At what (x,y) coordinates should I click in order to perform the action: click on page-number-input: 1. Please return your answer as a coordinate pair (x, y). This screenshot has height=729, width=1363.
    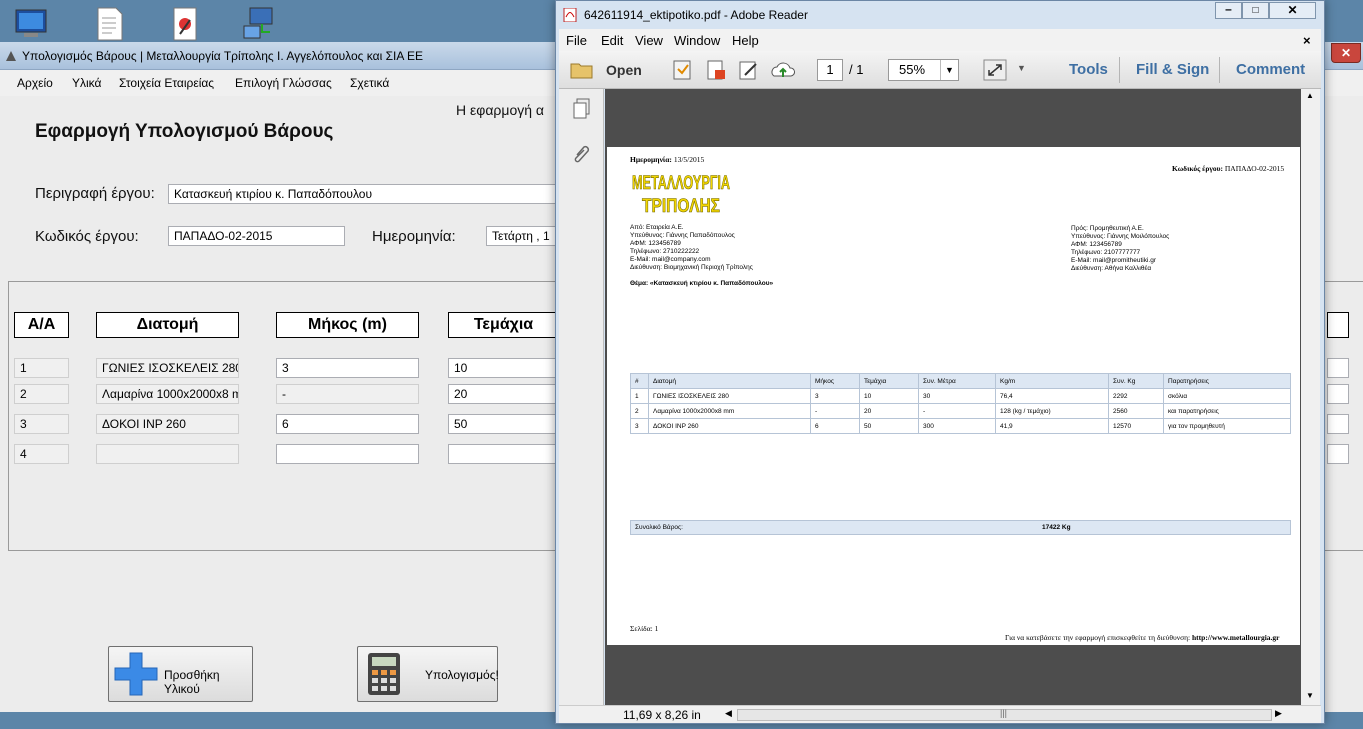
    Looking at the image, I should click on (830, 70).